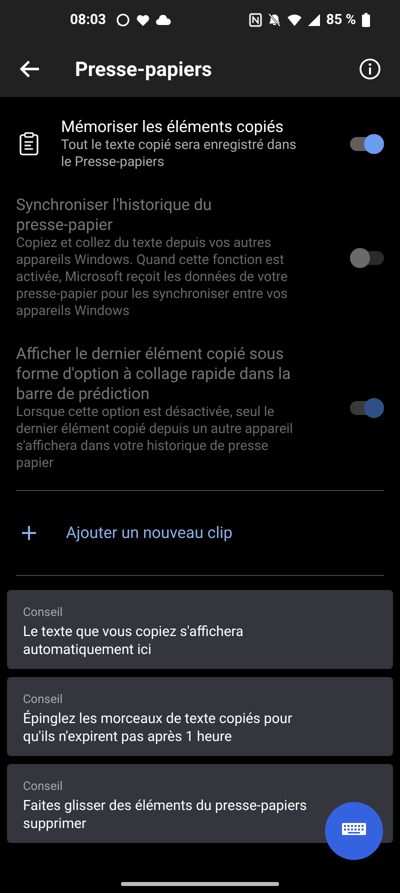 This screenshot has height=893, width=400. What do you see at coordinates (164, 20) in the screenshot?
I see `cloud-icon` at bounding box center [164, 20].